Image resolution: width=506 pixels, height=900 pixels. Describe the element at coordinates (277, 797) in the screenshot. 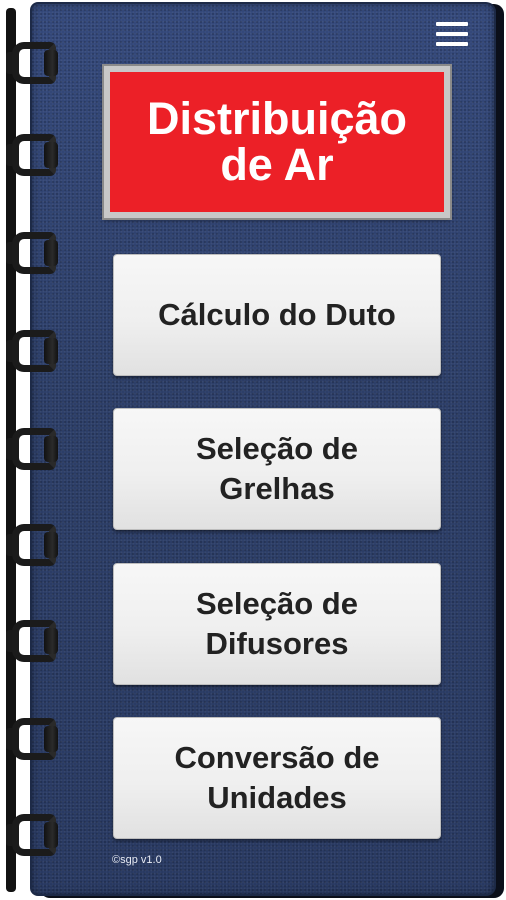

I see `button-label: Unidades` at that location.